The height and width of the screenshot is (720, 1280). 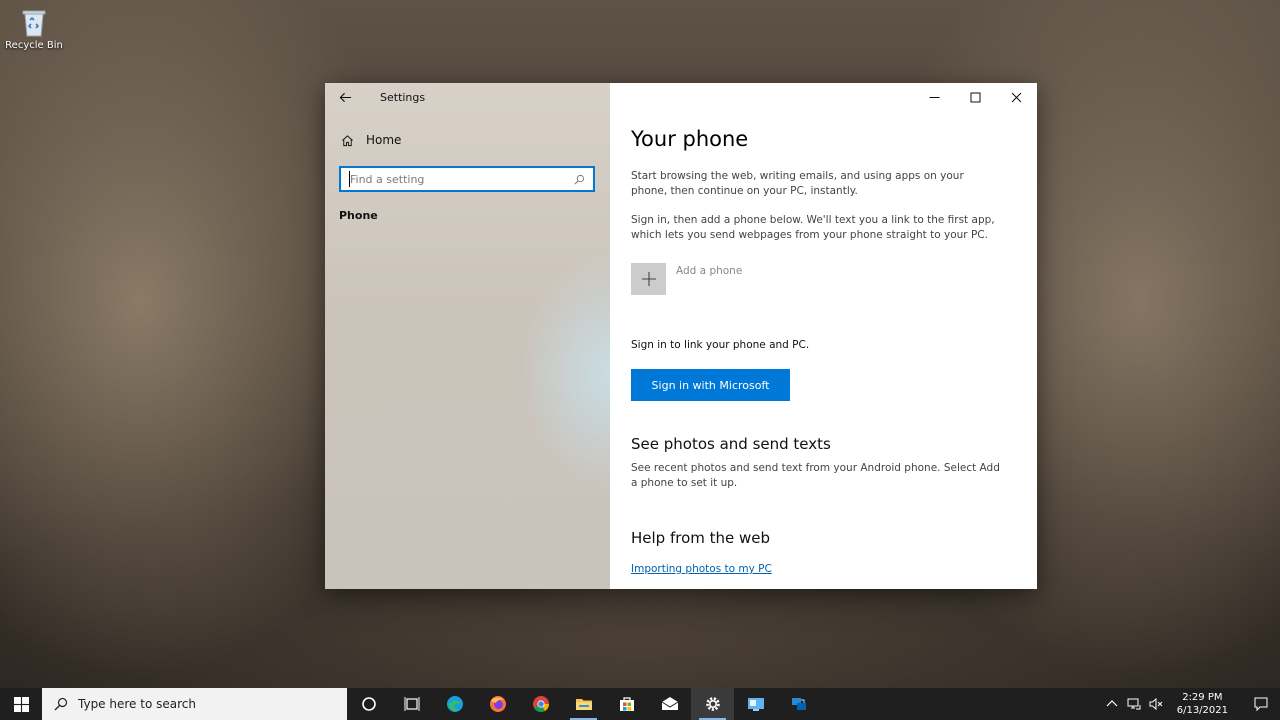 I want to click on chrome-icon, so click(x=540, y=704).